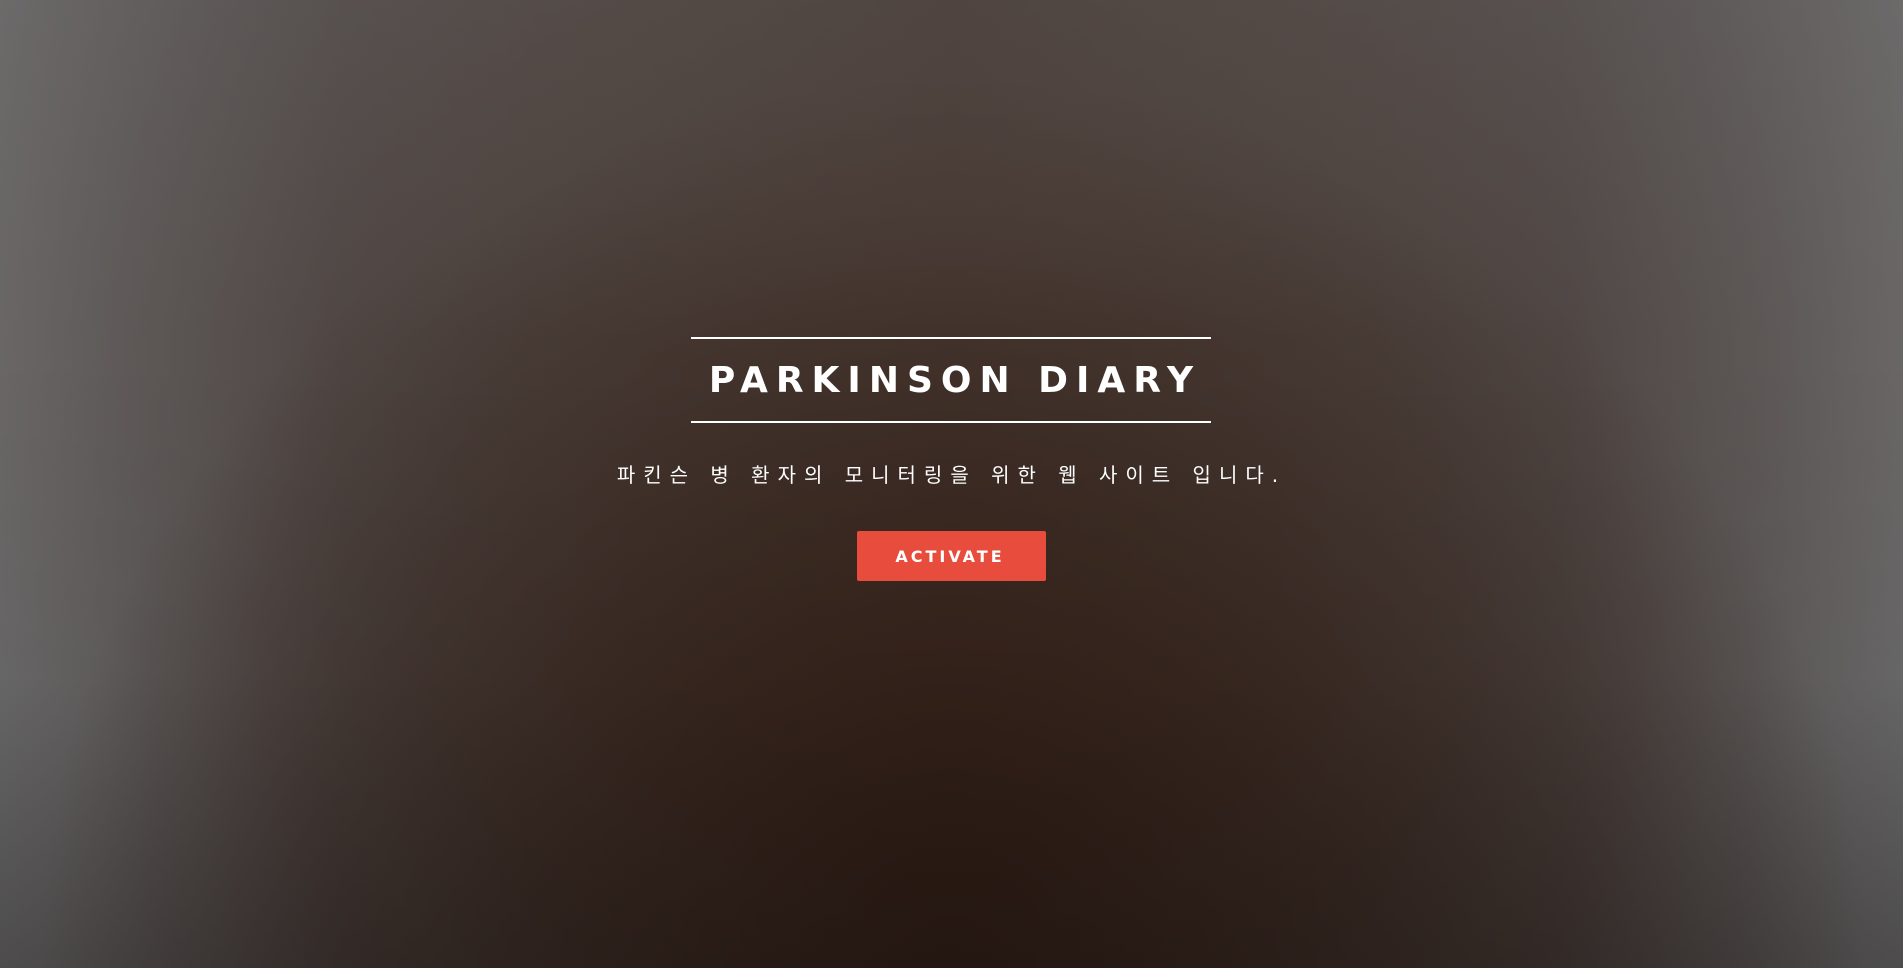 This screenshot has width=1903, height=968. What do you see at coordinates (955, 380) in the screenshot?
I see `site-title: PARKINSON DIARY` at bounding box center [955, 380].